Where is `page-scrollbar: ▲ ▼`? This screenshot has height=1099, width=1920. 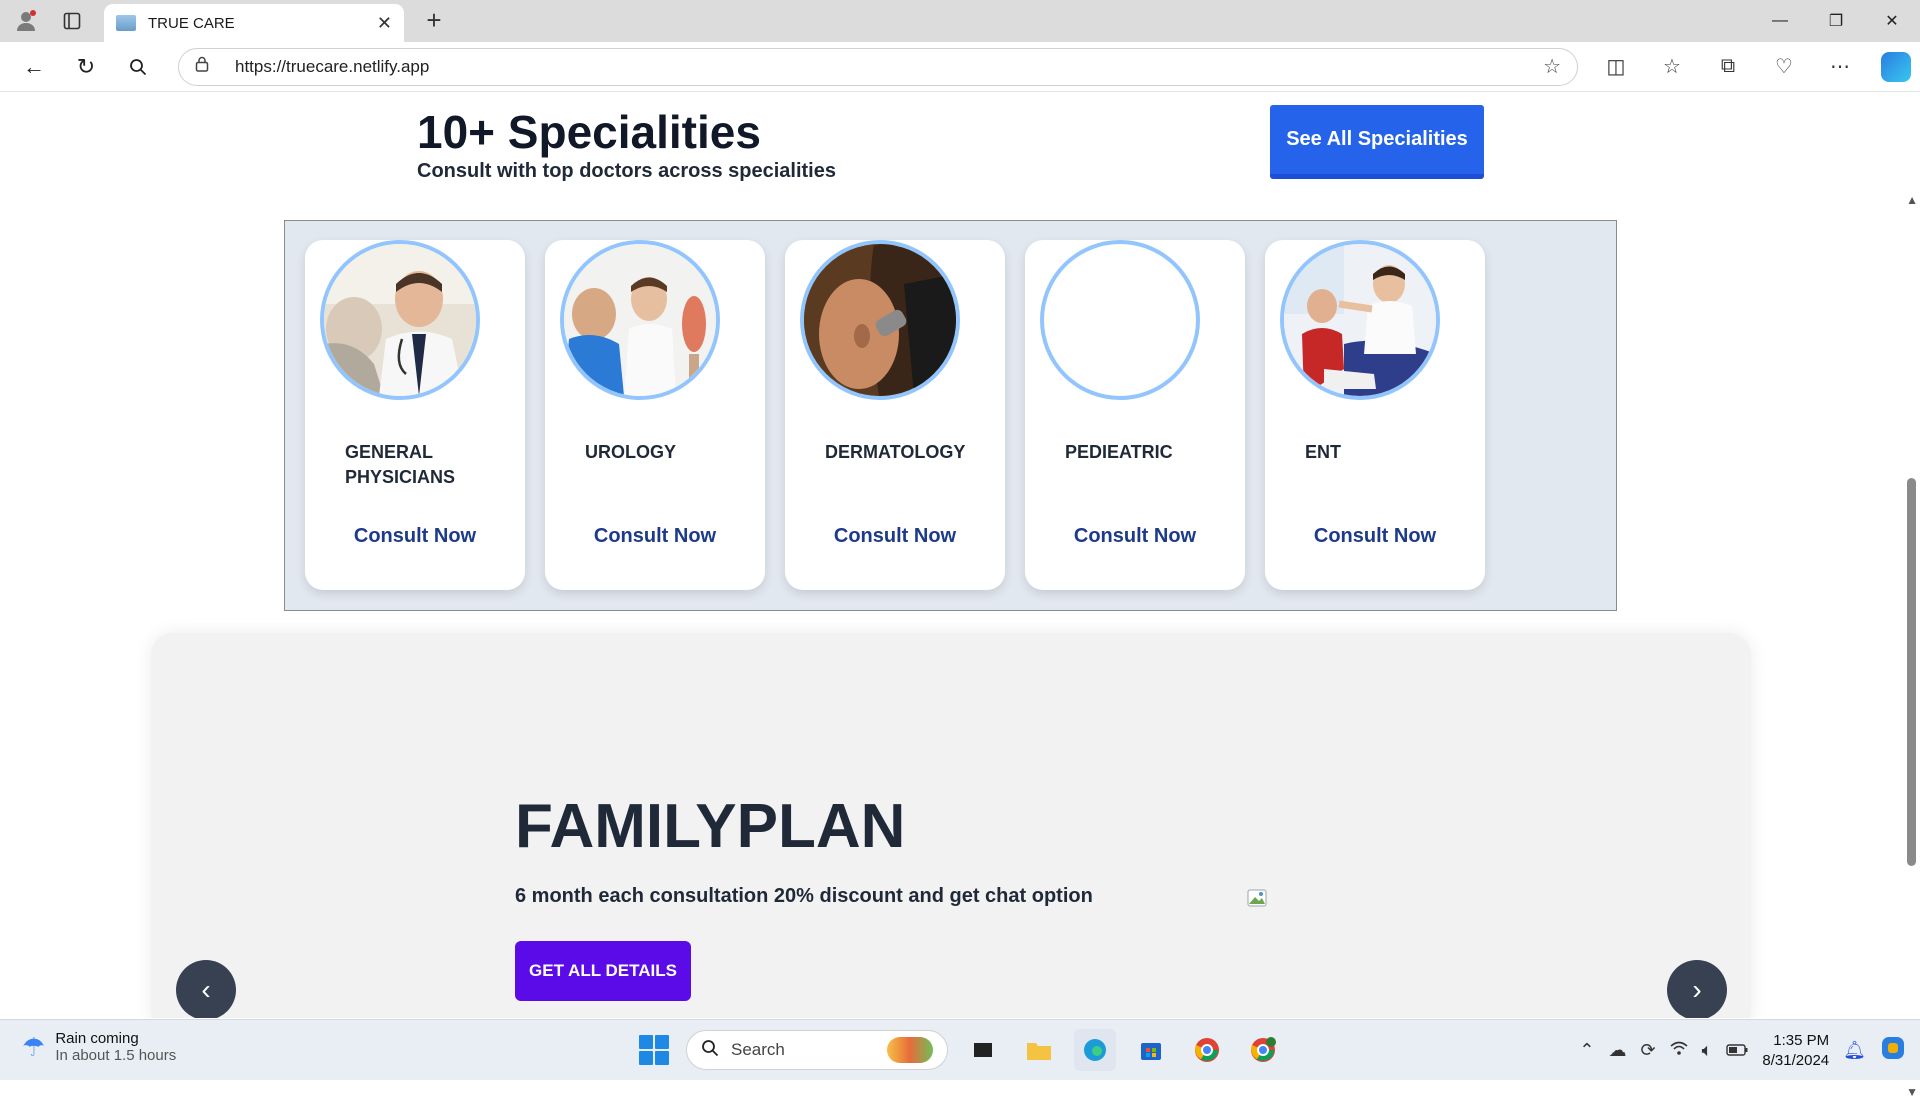
page-scrollbar: ▲ ▼ is located at coordinates (1911, 596).